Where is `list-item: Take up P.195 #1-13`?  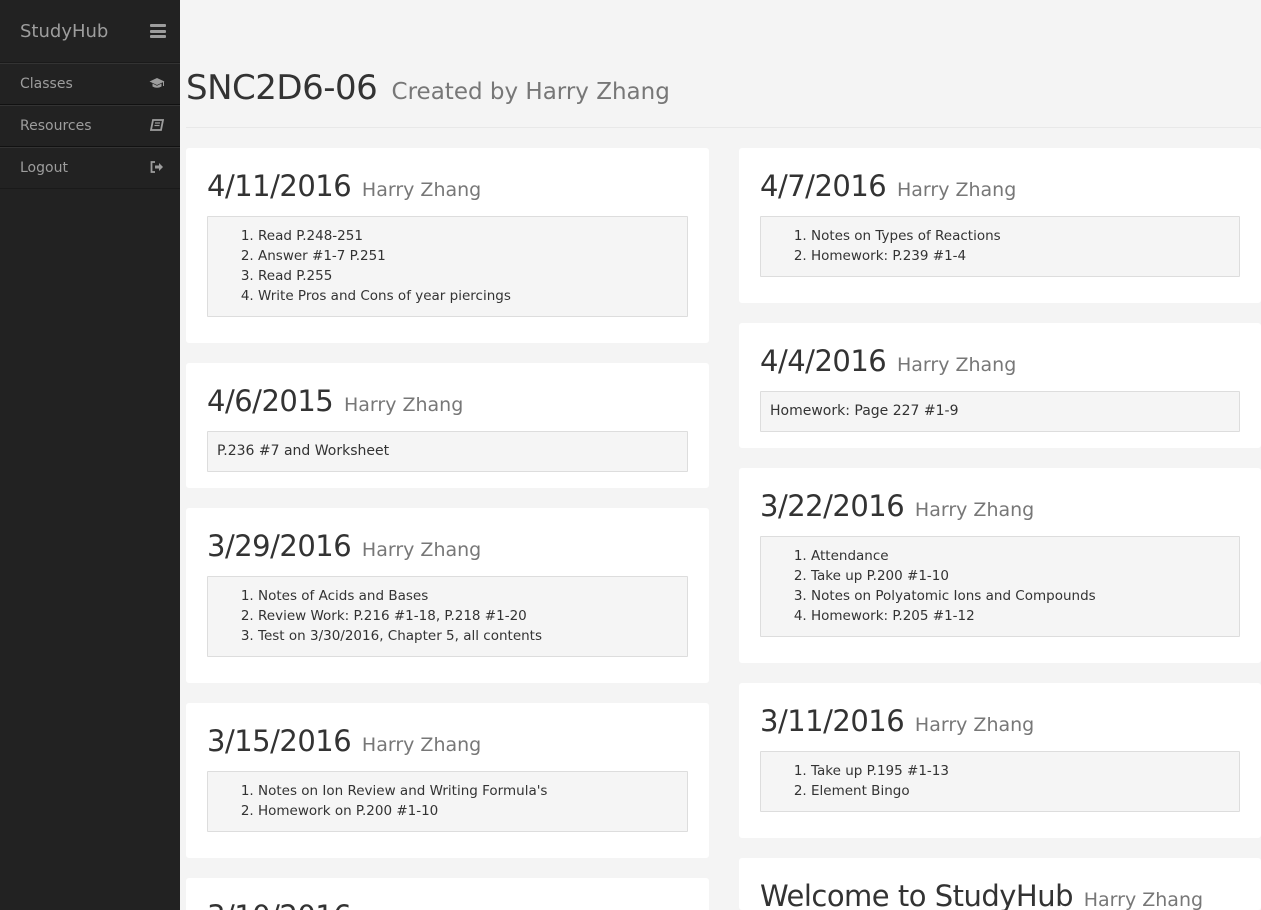 list-item: Take up P.195 #1-13 is located at coordinates (1020, 771).